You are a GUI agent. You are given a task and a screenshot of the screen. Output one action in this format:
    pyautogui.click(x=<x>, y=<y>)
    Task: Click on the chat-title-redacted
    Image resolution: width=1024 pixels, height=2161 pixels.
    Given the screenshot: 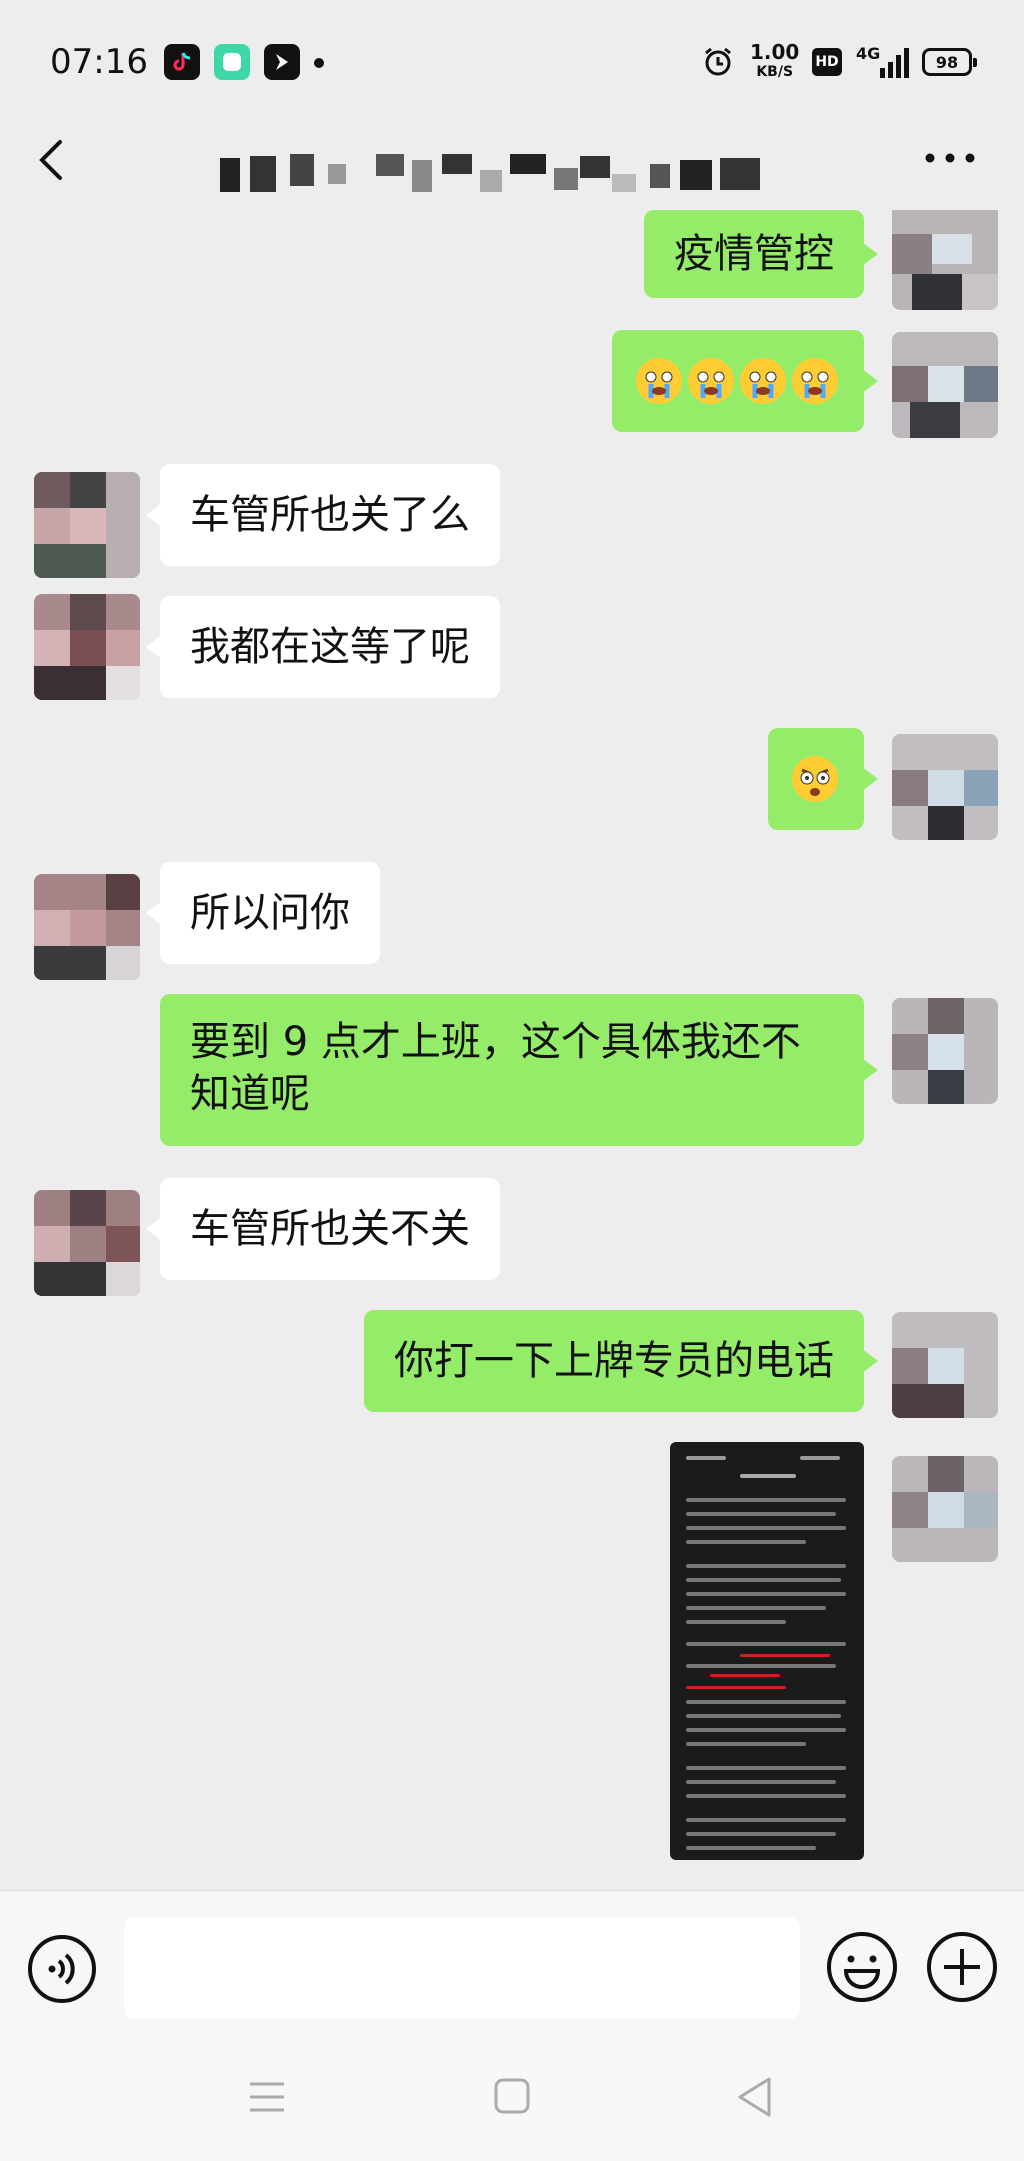 What is the action you would take?
    pyautogui.click(x=490, y=173)
    